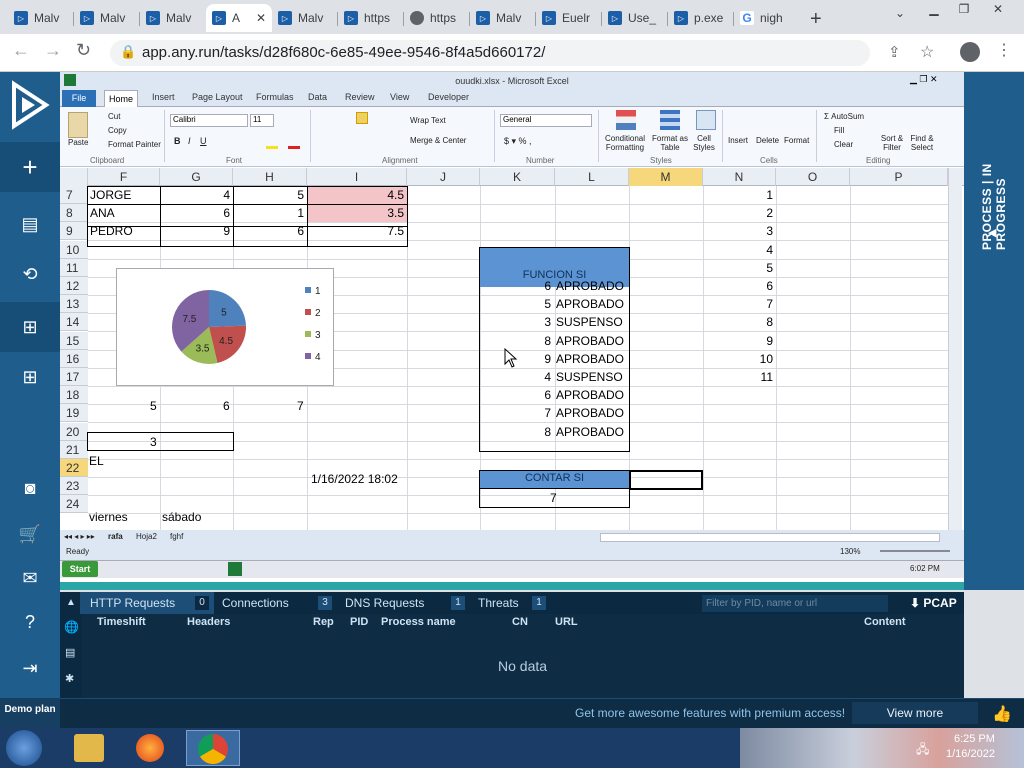 The width and height of the screenshot is (1024, 768). Describe the element at coordinates (69, 678) in the screenshot. I see `bug-icon: ✱` at that location.